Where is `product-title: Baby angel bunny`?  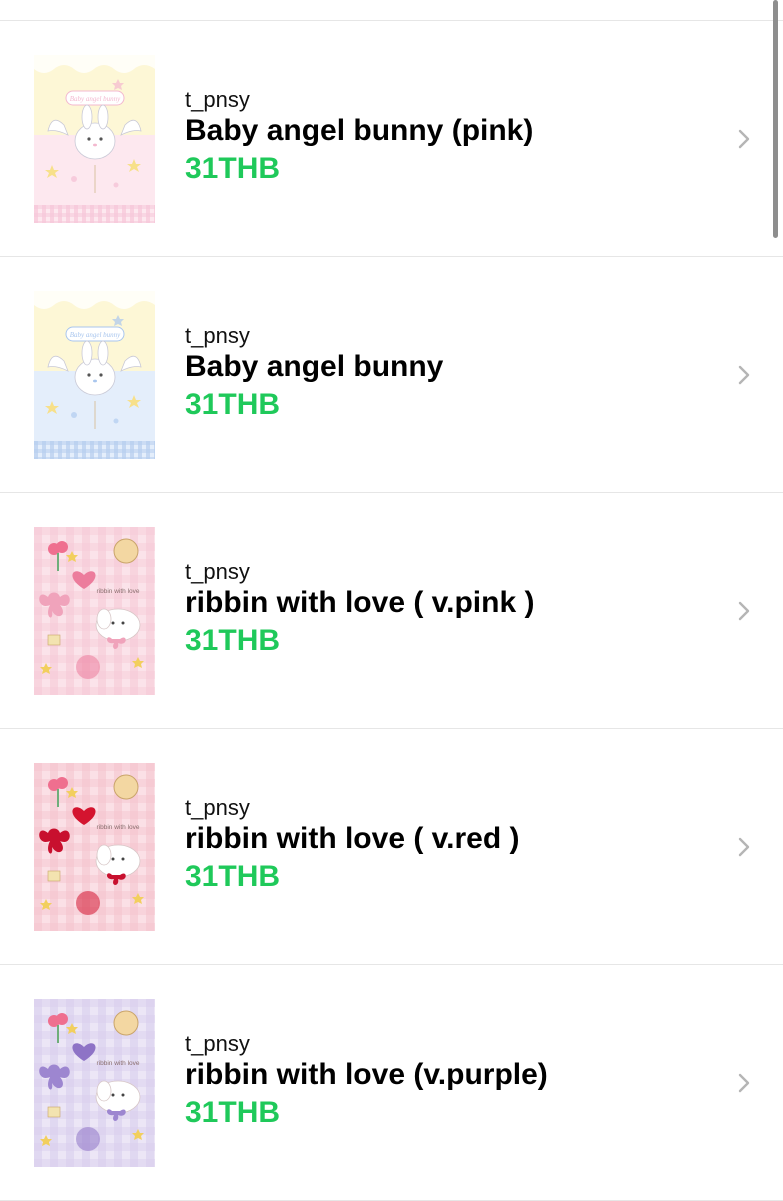 product-title: Baby angel bunny is located at coordinates (314, 366).